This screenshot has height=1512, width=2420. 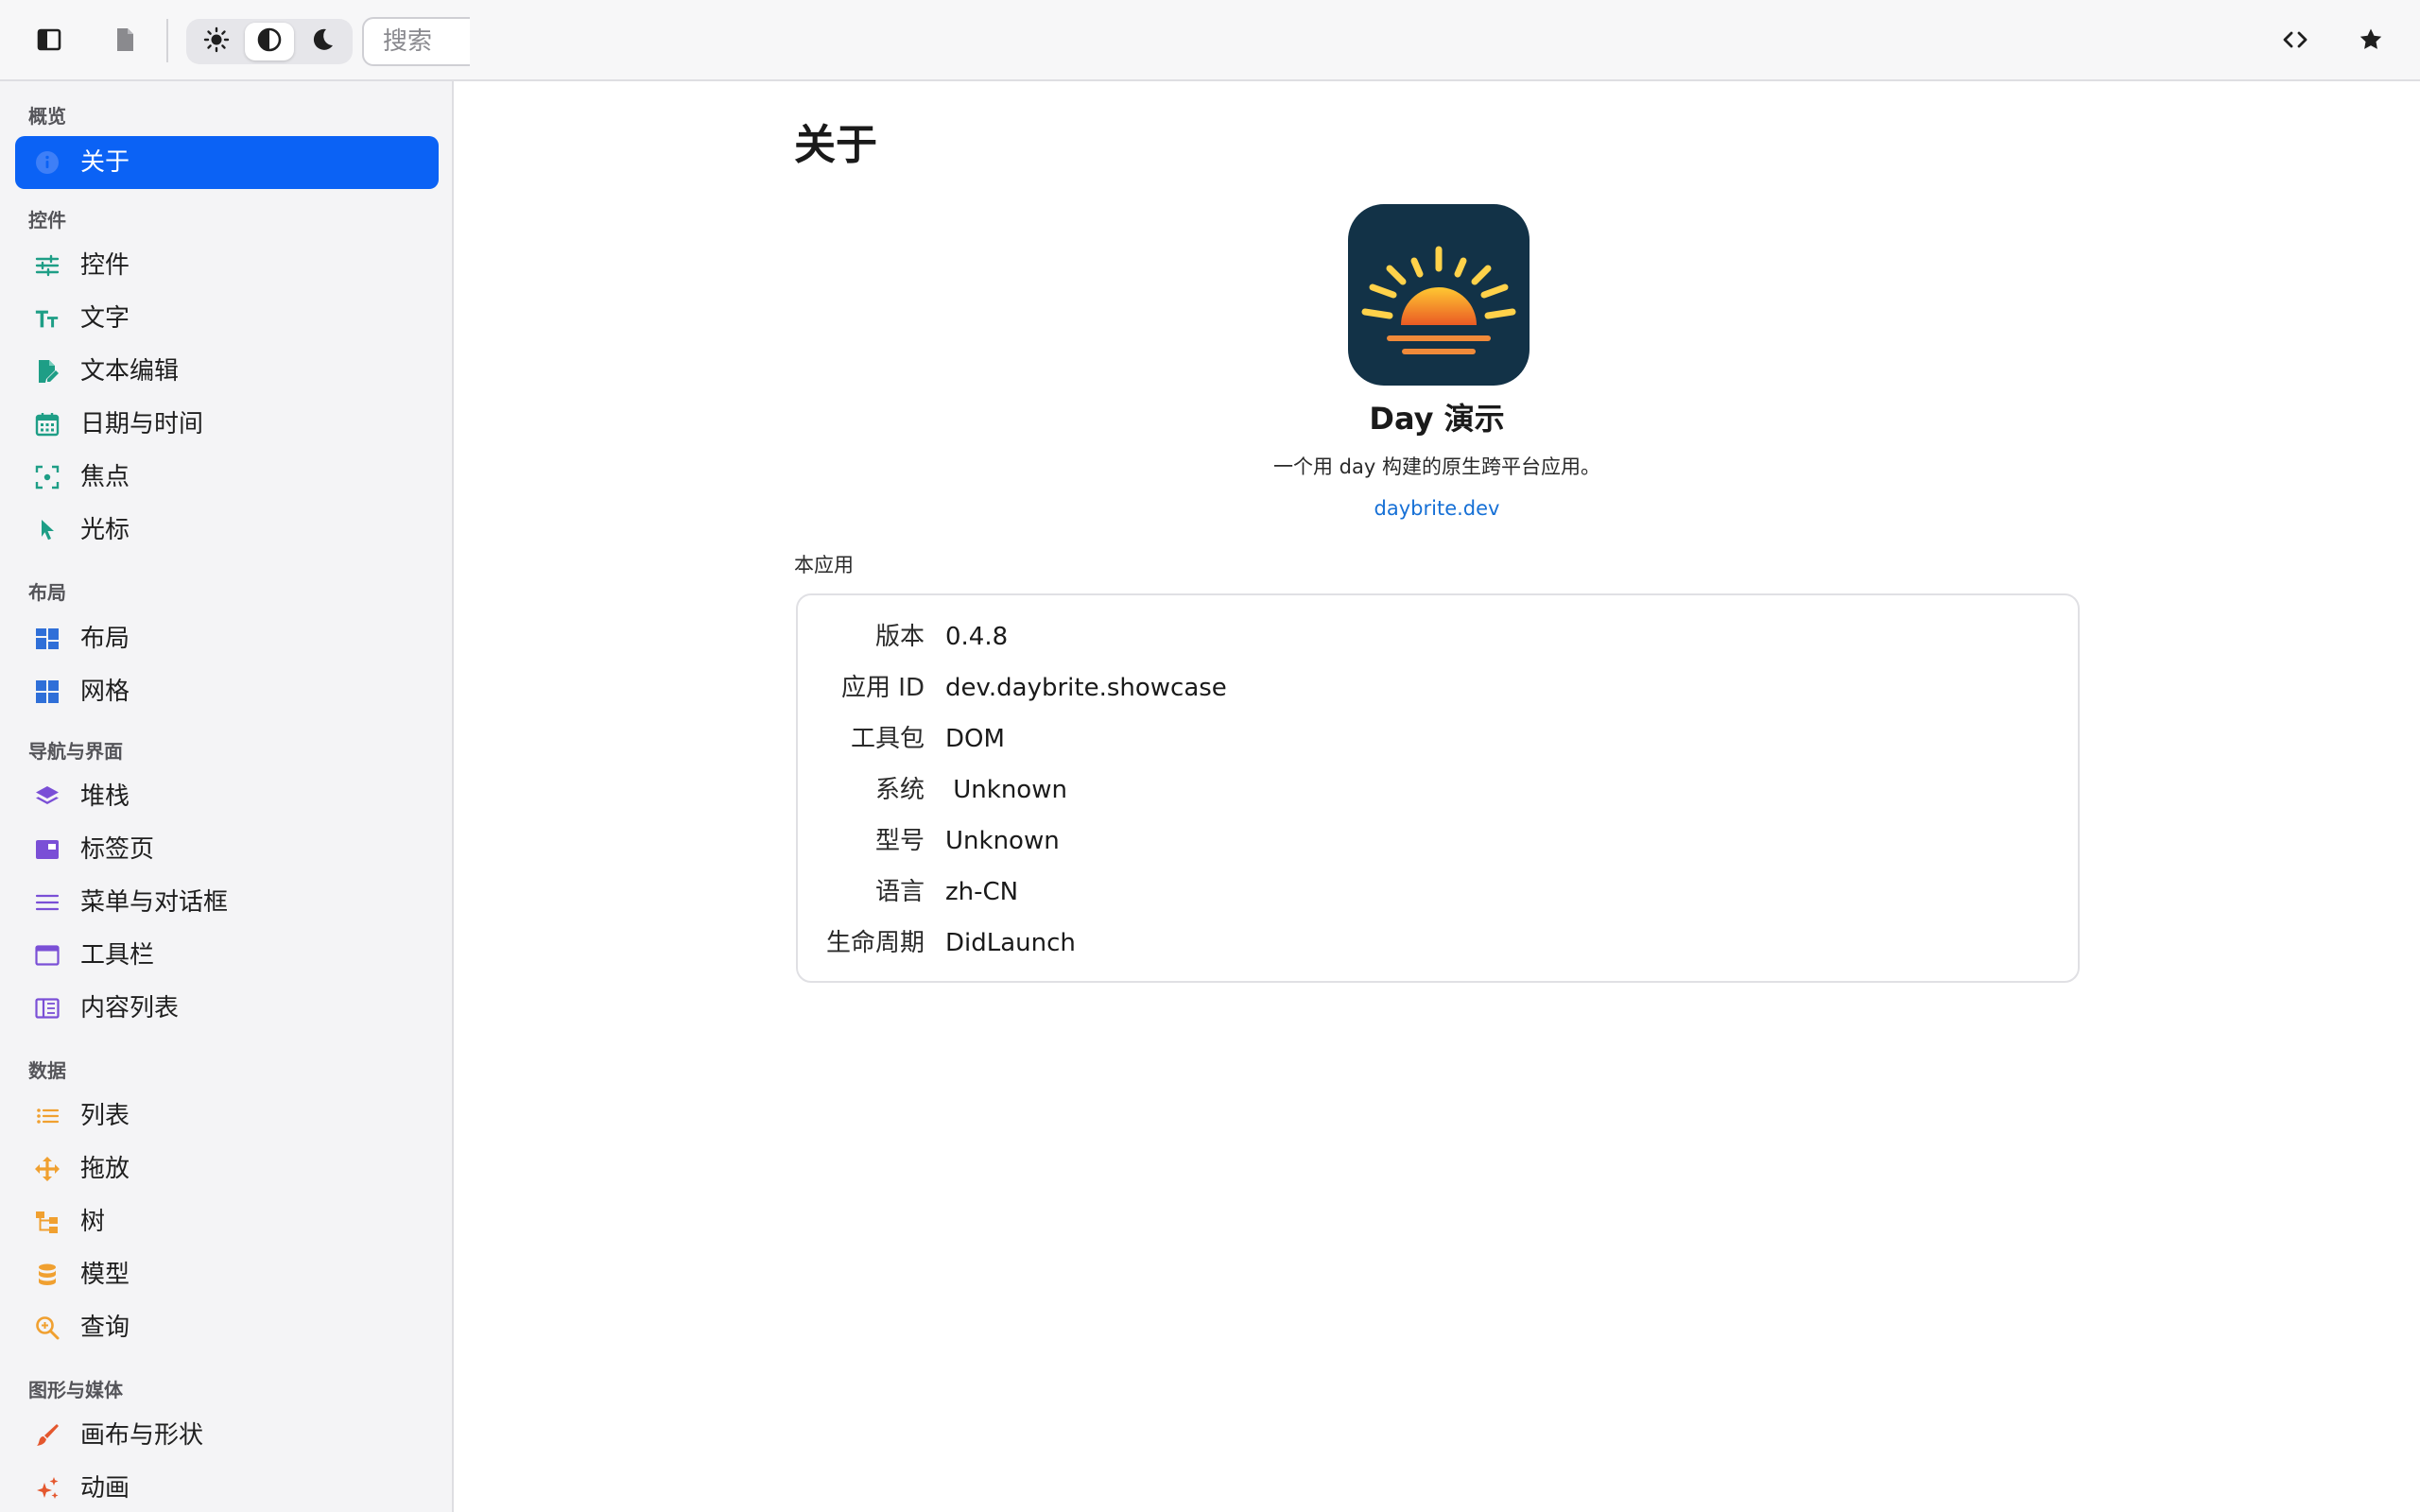 I want to click on sidebar-toggle-button, so click(x=49, y=41).